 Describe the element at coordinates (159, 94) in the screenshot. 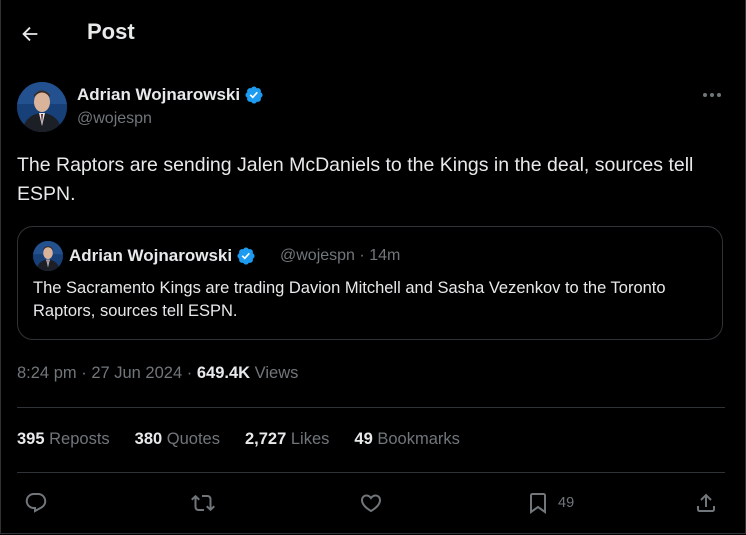

I see `author-name-text: Adrian Wojnarowski` at that location.